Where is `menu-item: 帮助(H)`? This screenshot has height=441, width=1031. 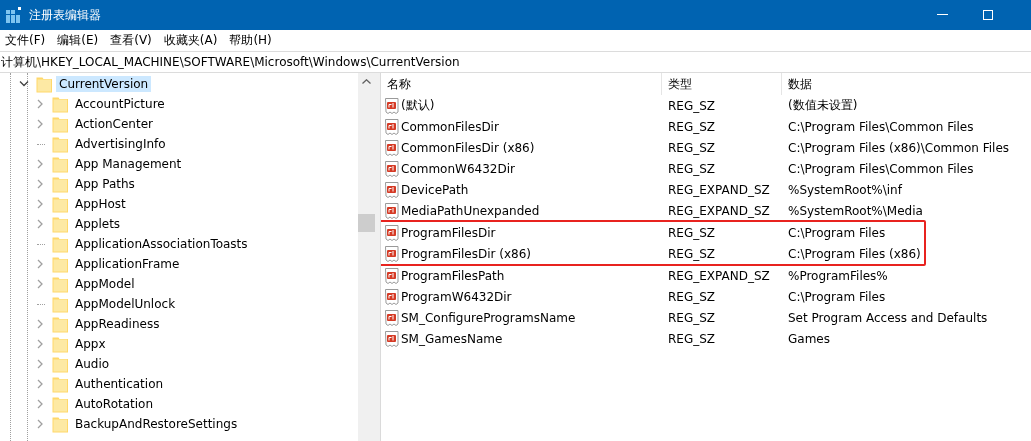
menu-item: 帮助(H) is located at coordinates (253, 40).